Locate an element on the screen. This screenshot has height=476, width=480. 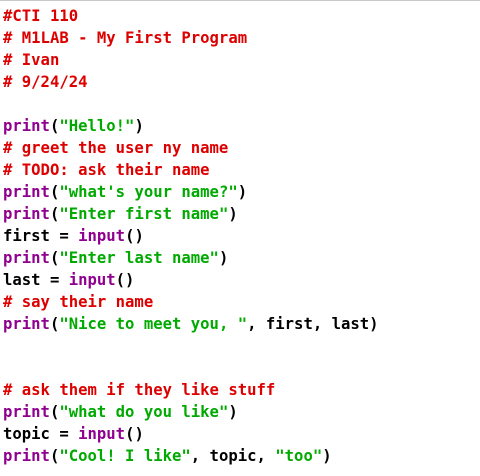
string-literal-token: "too" is located at coordinates (299, 456).